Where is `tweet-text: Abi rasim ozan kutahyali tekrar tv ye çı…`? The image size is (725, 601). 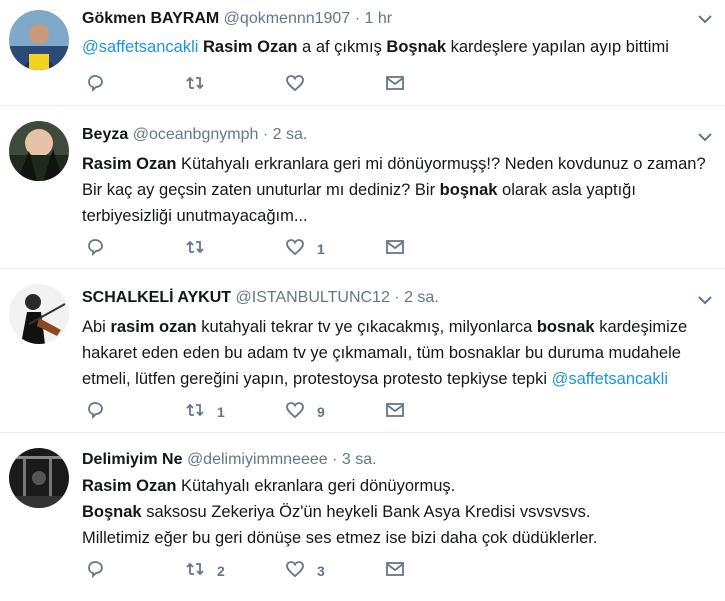
tweet-text: Abi rasim ozan kutahyali tekrar tv ye çı… is located at coordinates (385, 353).